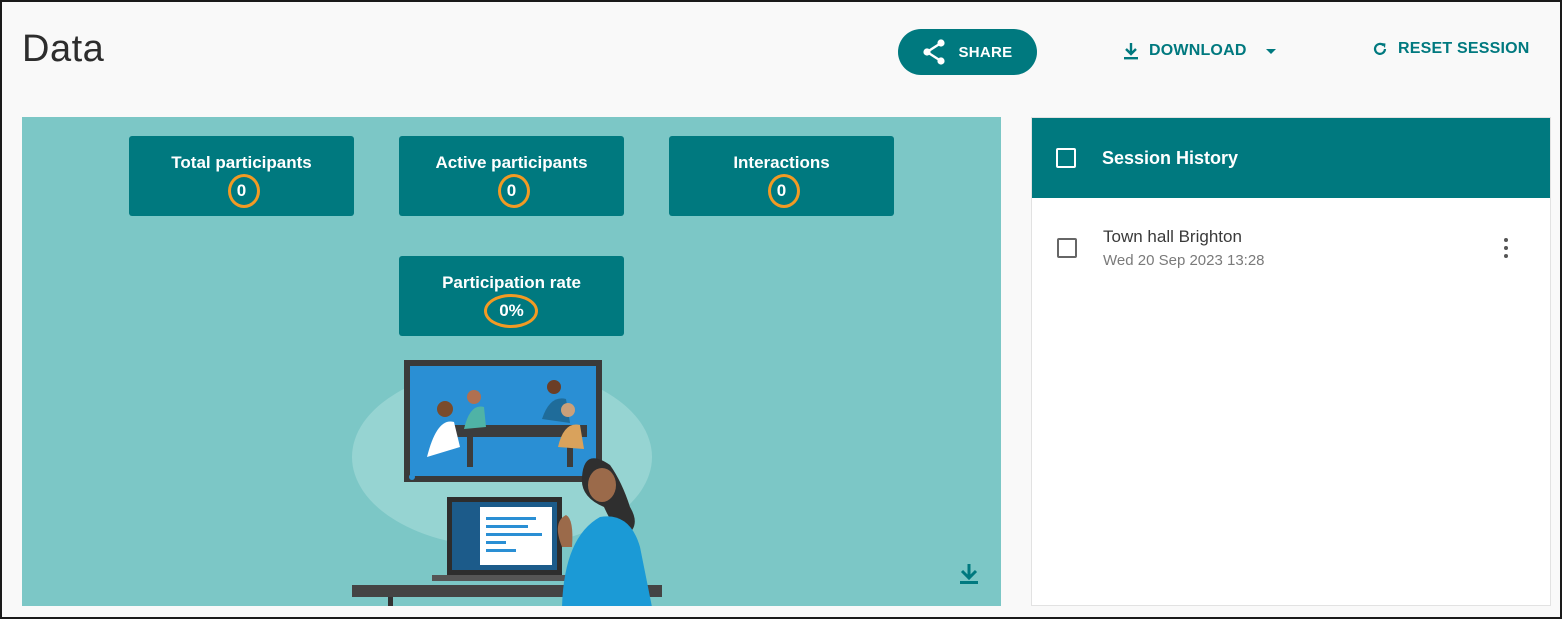 The height and width of the screenshot is (619, 1562). What do you see at coordinates (1380, 48) in the screenshot?
I see `refresh-icon` at bounding box center [1380, 48].